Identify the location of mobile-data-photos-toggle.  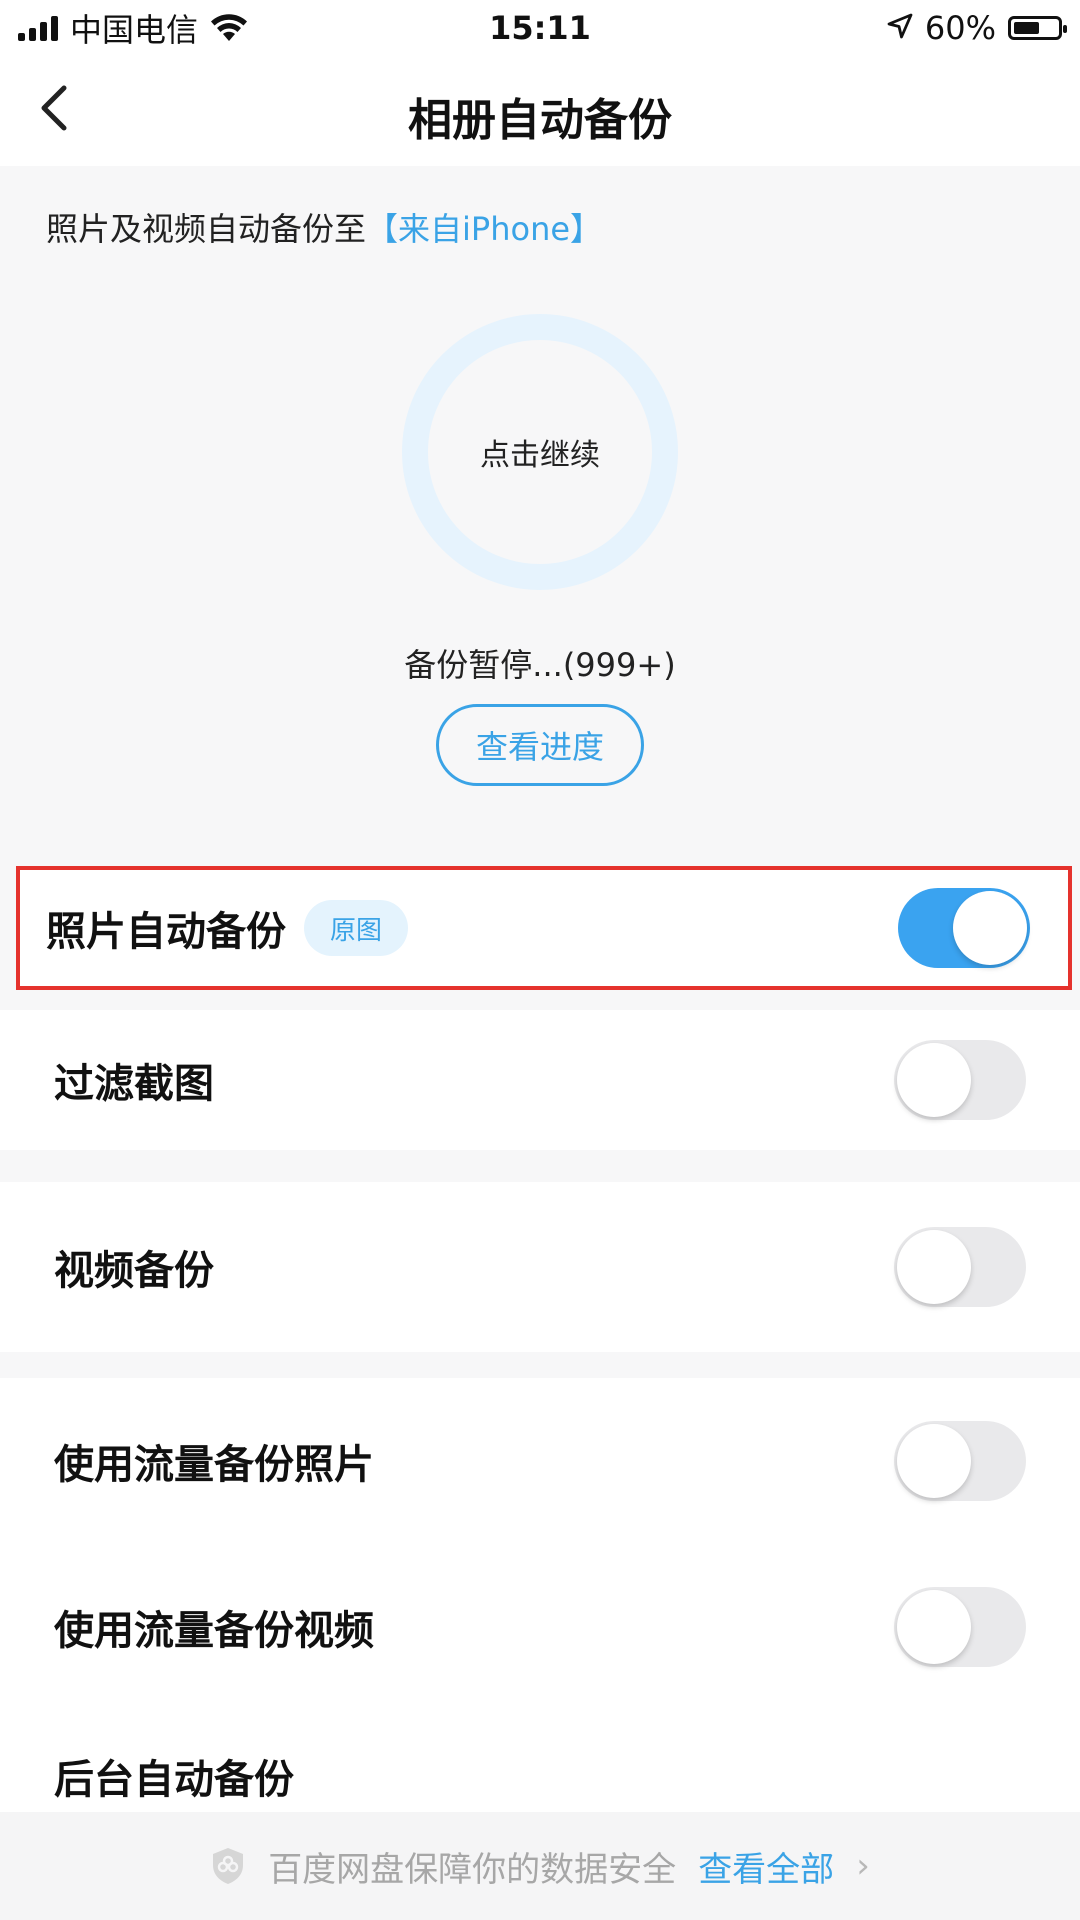
(960, 1461).